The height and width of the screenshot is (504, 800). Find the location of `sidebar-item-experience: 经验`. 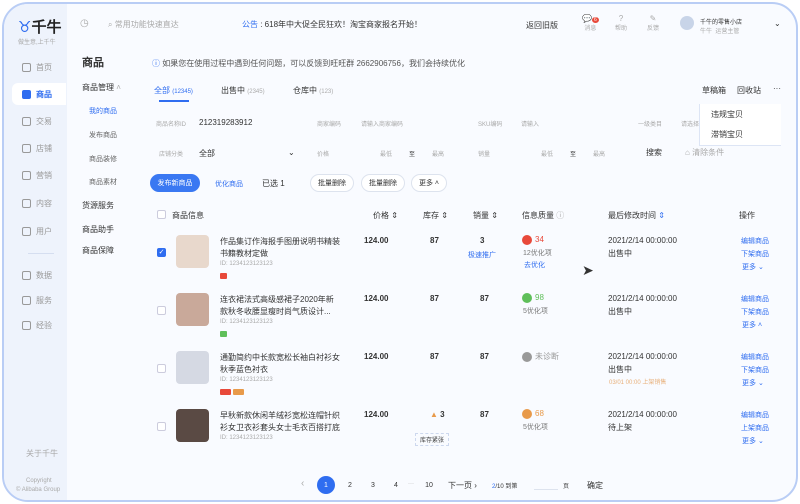

sidebar-item-experience: 经验 is located at coordinates (39, 325).